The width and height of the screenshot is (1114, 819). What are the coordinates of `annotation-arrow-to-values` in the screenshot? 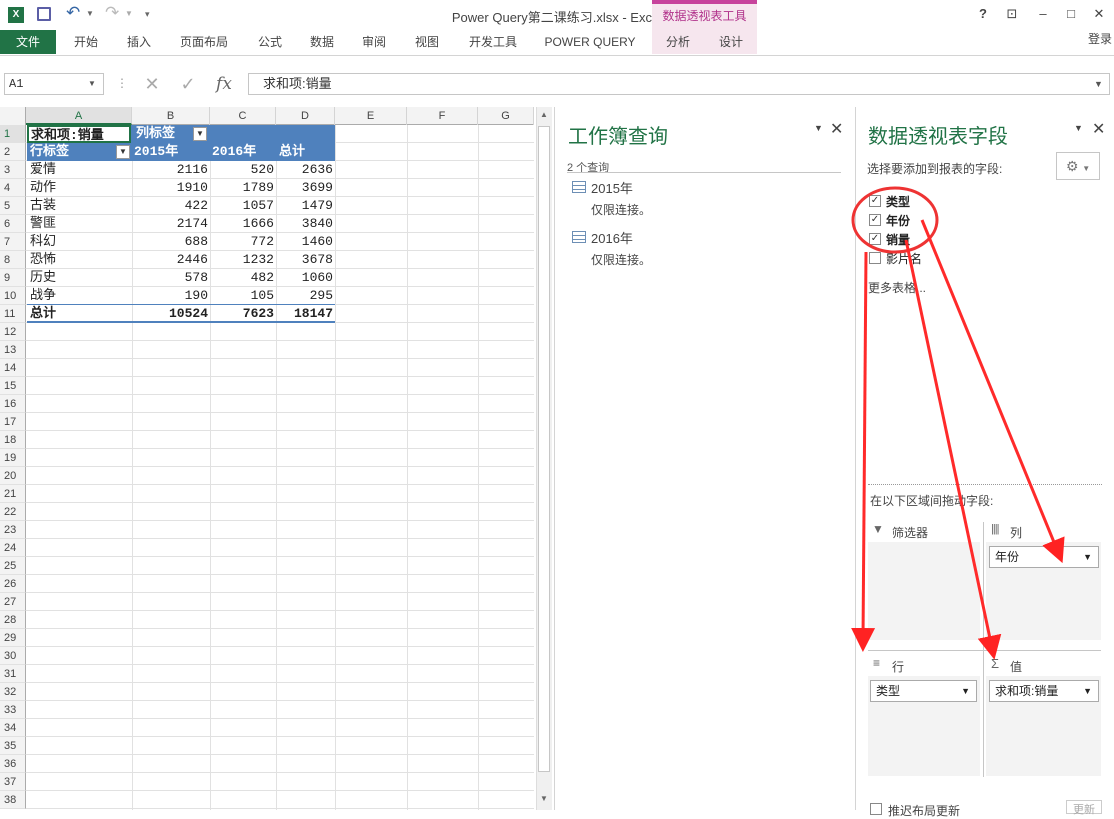 It's located at (953, 449).